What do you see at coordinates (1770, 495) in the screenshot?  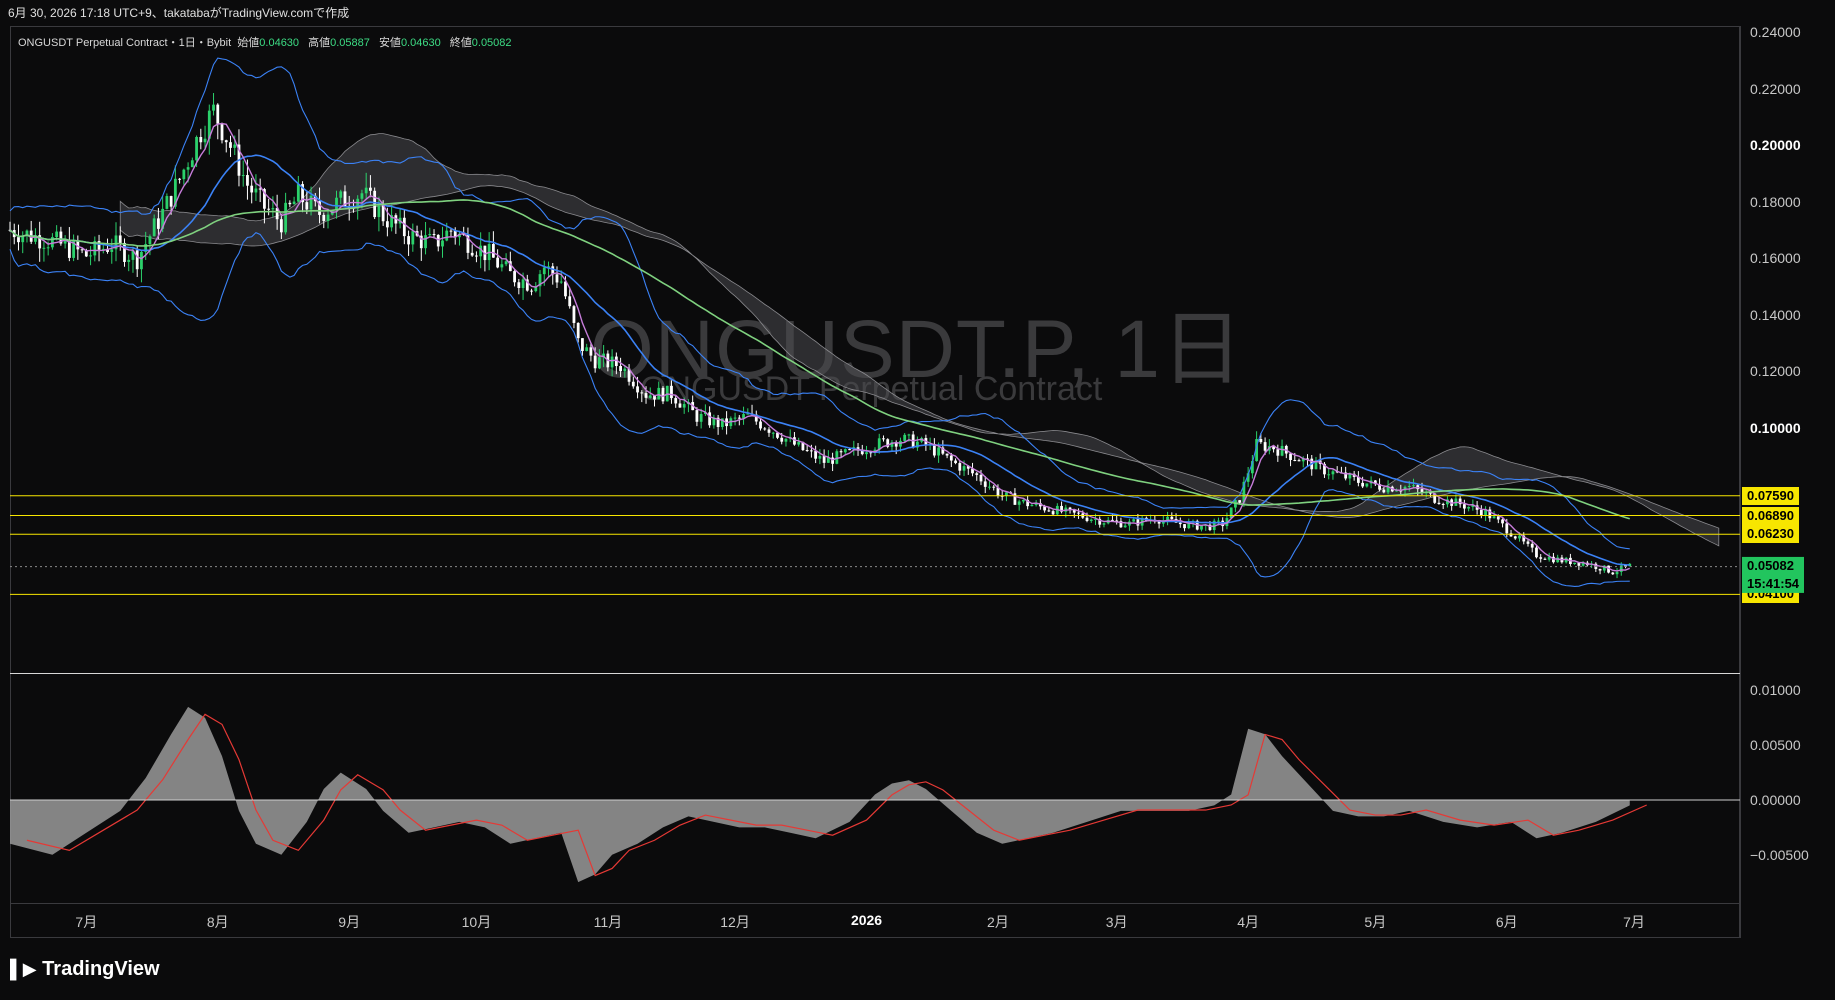 I see `level-price-tag: 0.07590` at bounding box center [1770, 495].